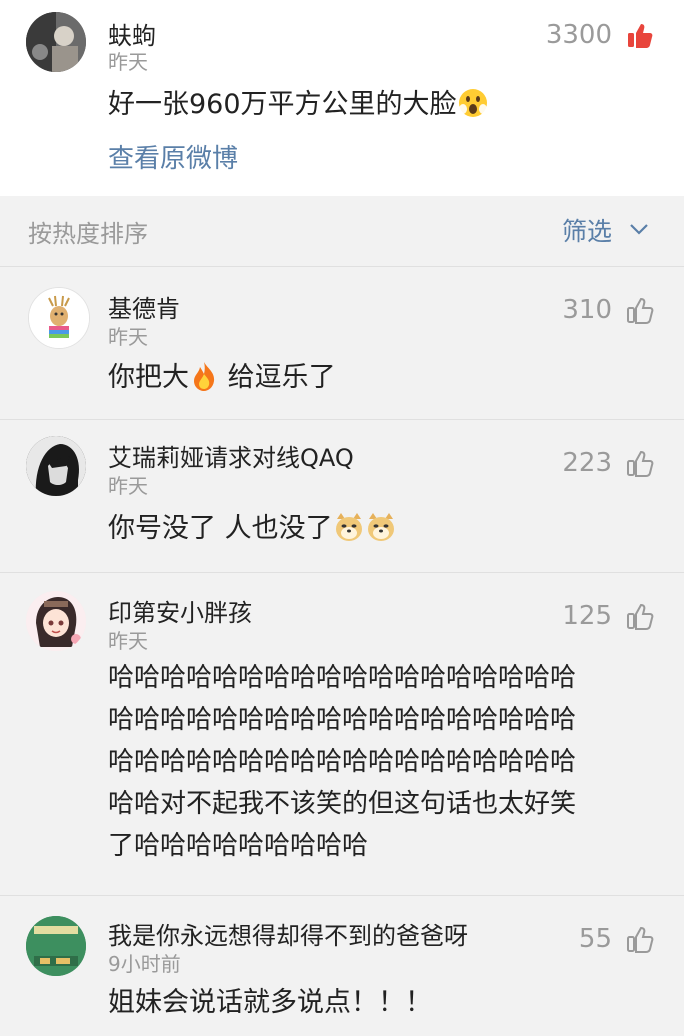 Image resolution: width=684 pixels, height=1036 pixels. I want to click on filter-label: 筛选, so click(586, 231).